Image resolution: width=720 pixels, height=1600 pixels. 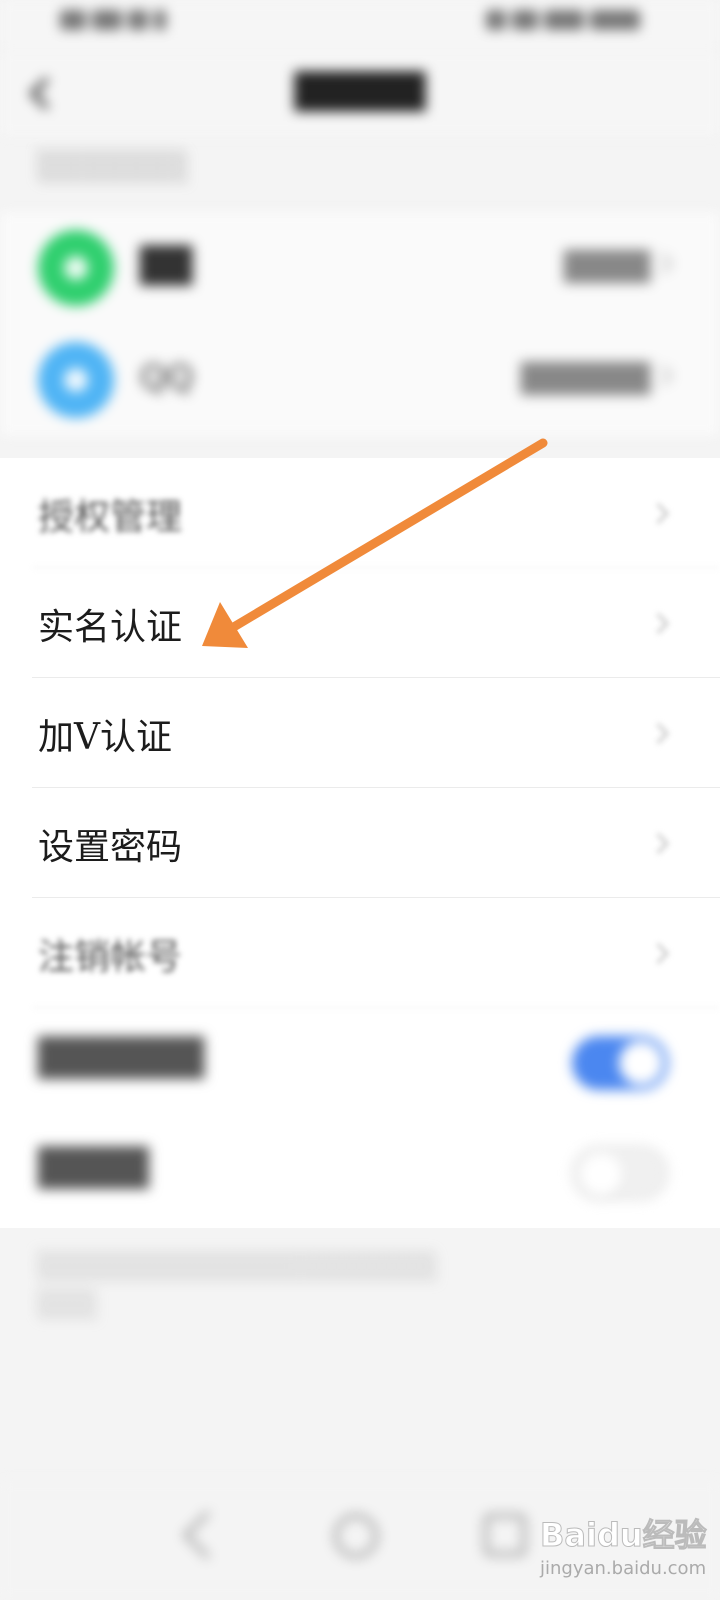 What do you see at coordinates (110, 627) in the screenshot?
I see `settings-item-label: 实名认证` at bounding box center [110, 627].